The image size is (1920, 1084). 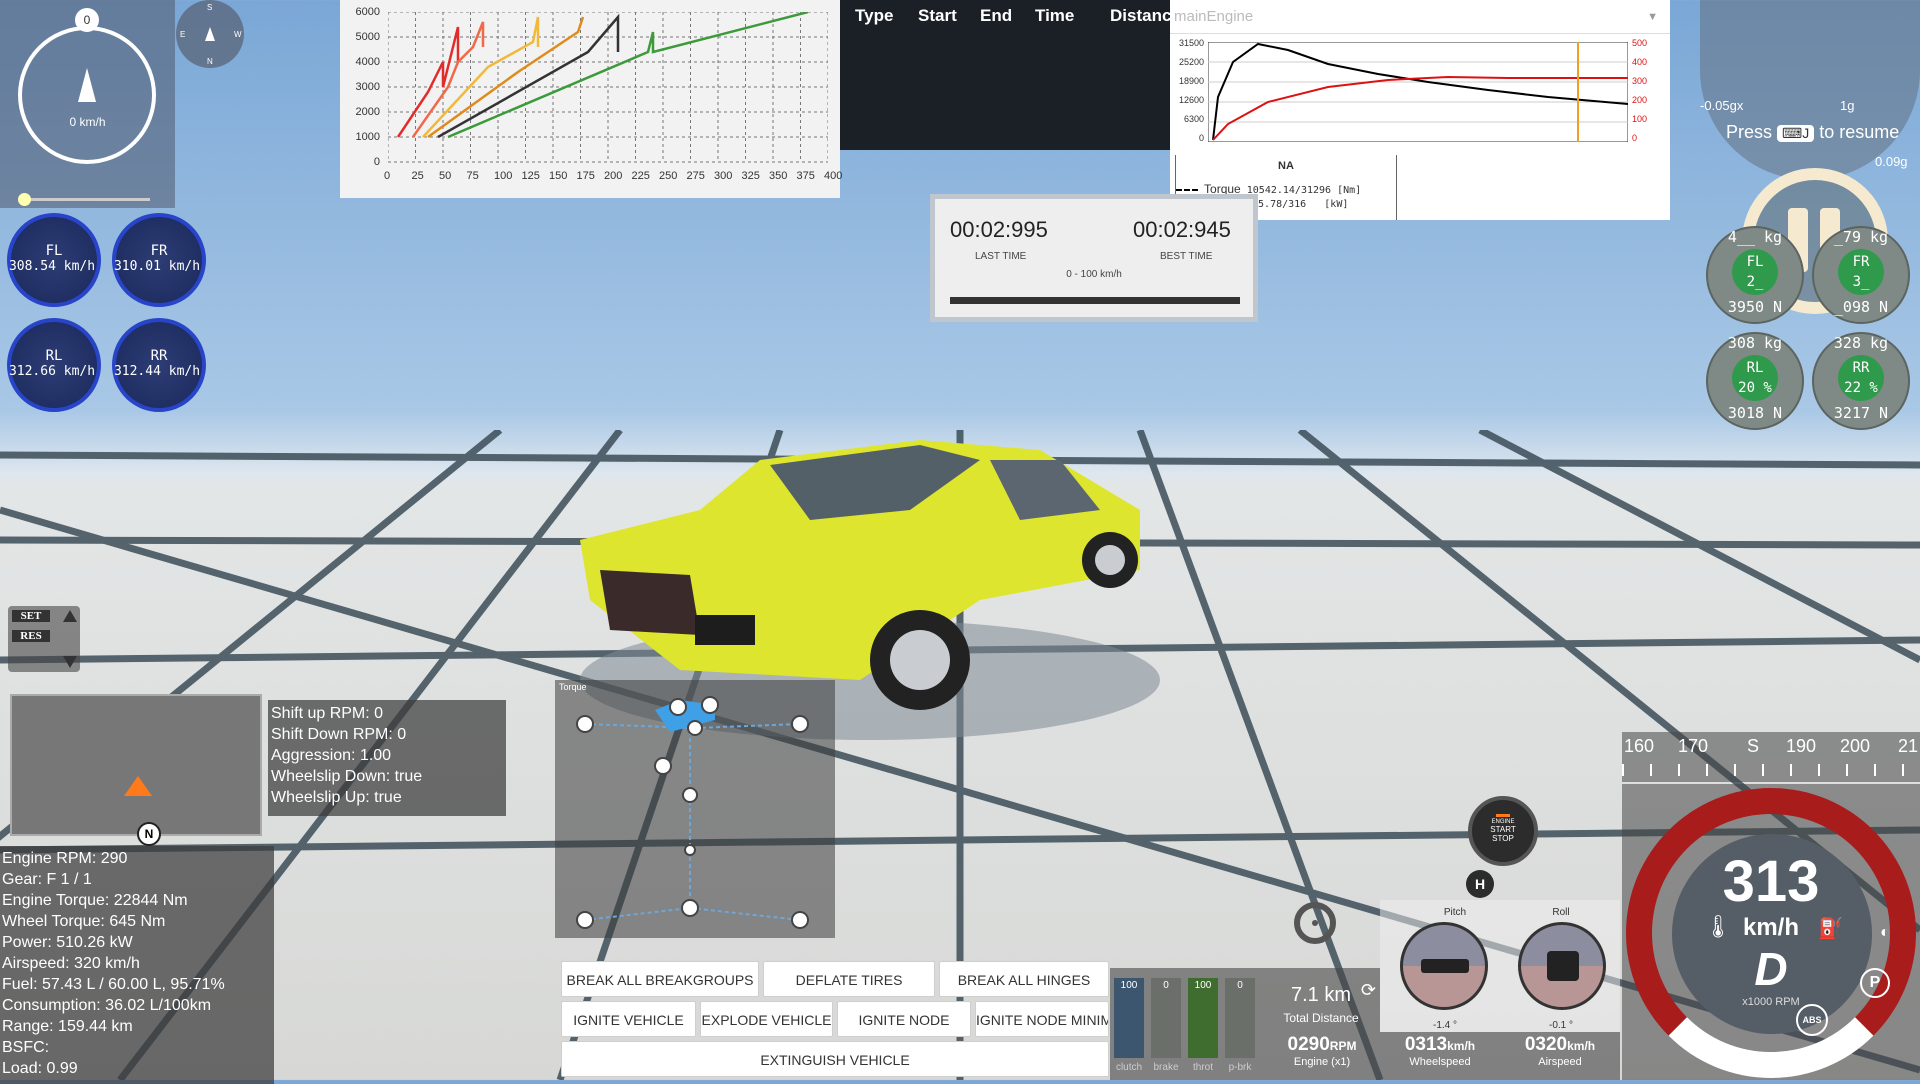 What do you see at coordinates (1010, 75) in the screenshot?
I see `race-results-table: Type Start End Time Distance` at bounding box center [1010, 75].